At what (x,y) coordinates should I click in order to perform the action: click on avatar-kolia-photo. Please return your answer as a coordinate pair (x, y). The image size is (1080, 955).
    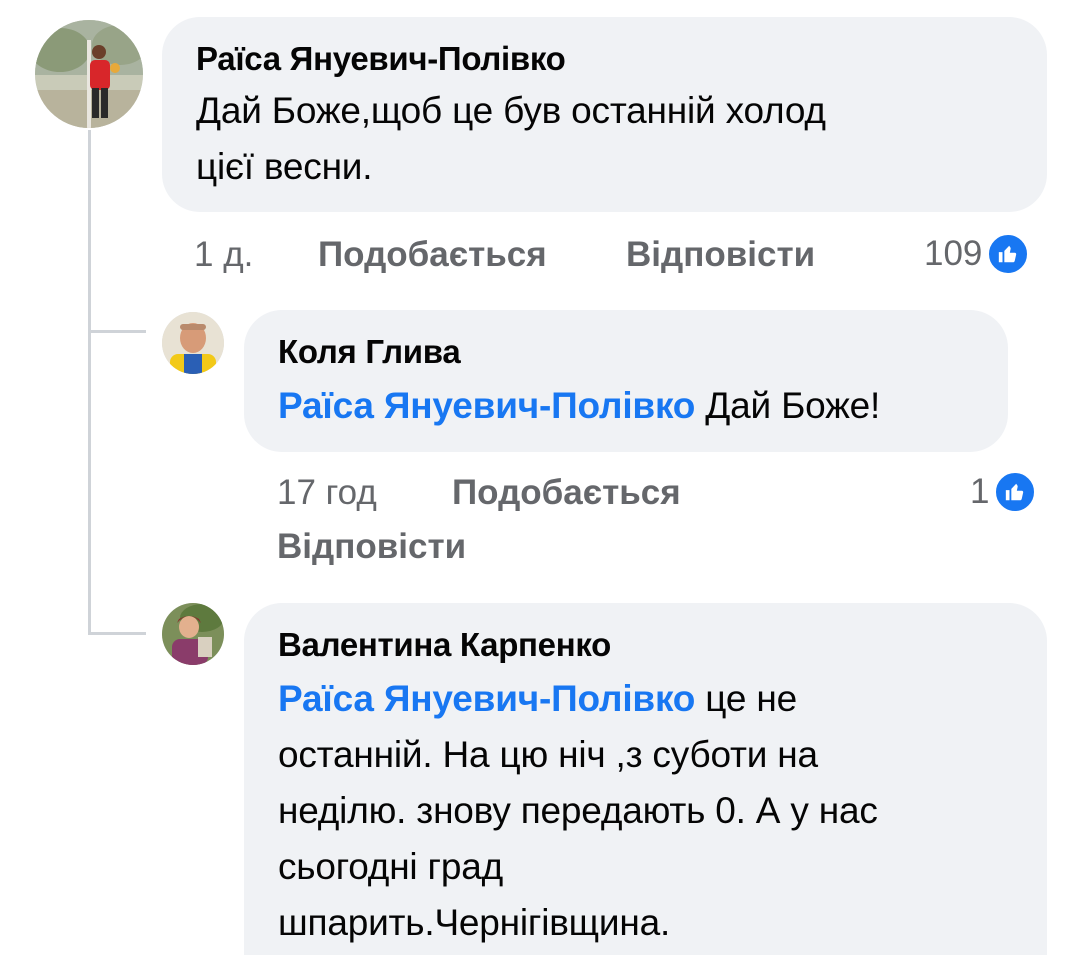
    Looking at the image, I should click on (193, 343).